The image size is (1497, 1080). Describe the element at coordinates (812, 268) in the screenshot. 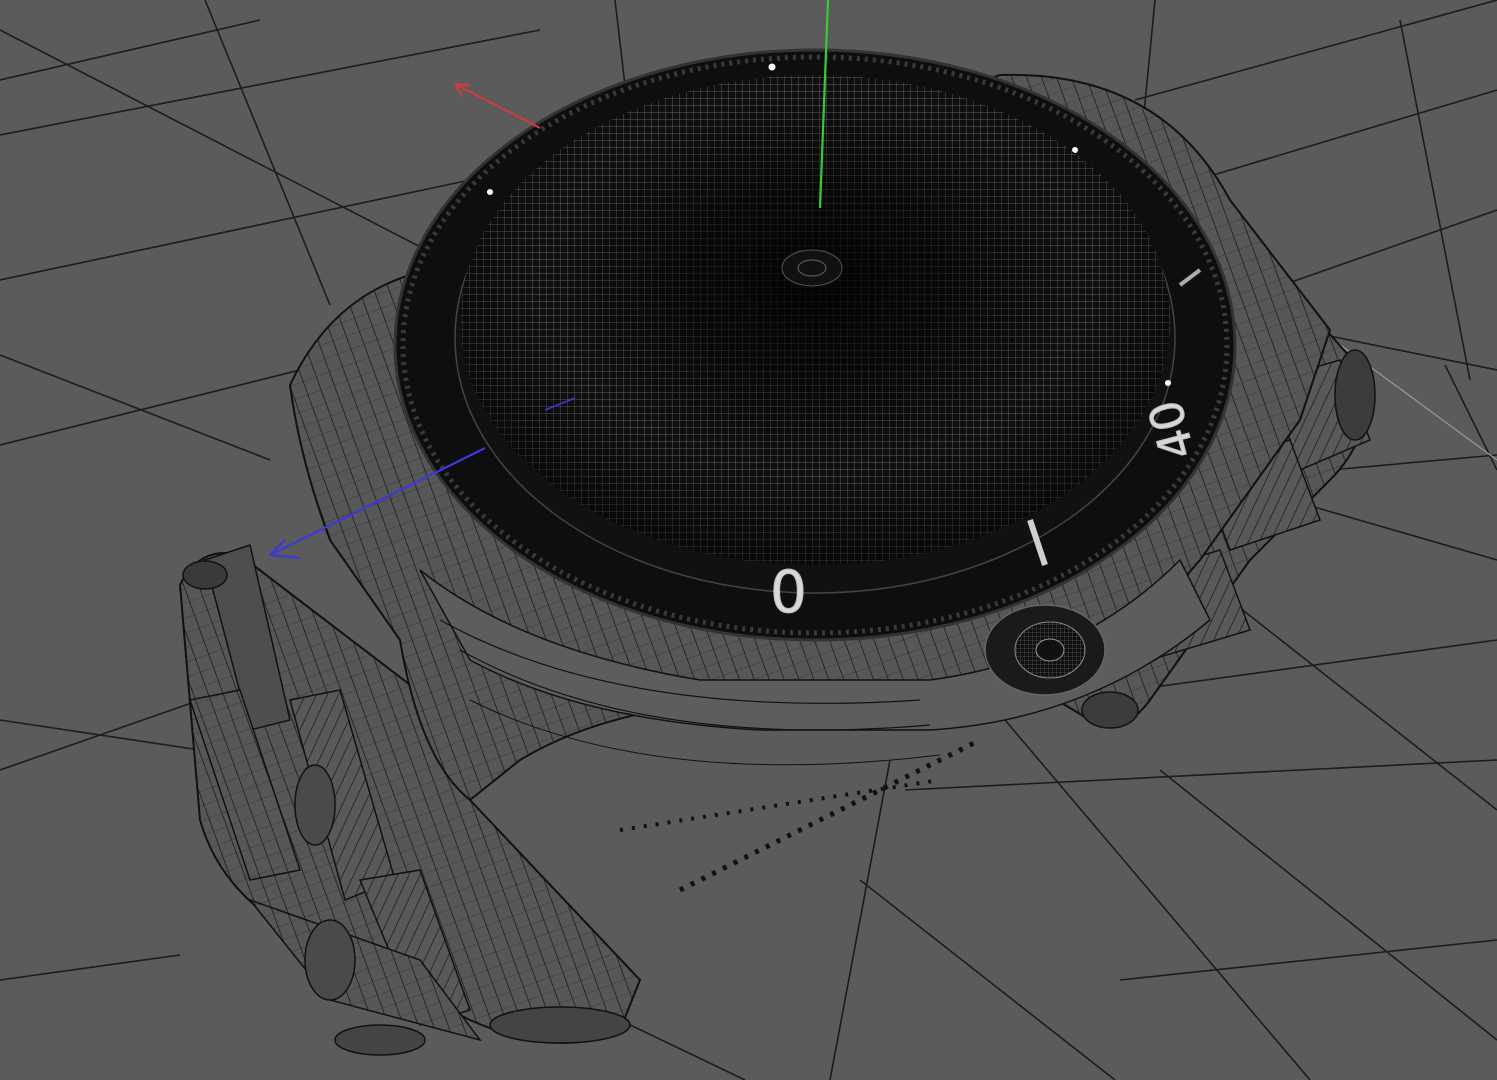

I see `dial-center-pin` at that location.